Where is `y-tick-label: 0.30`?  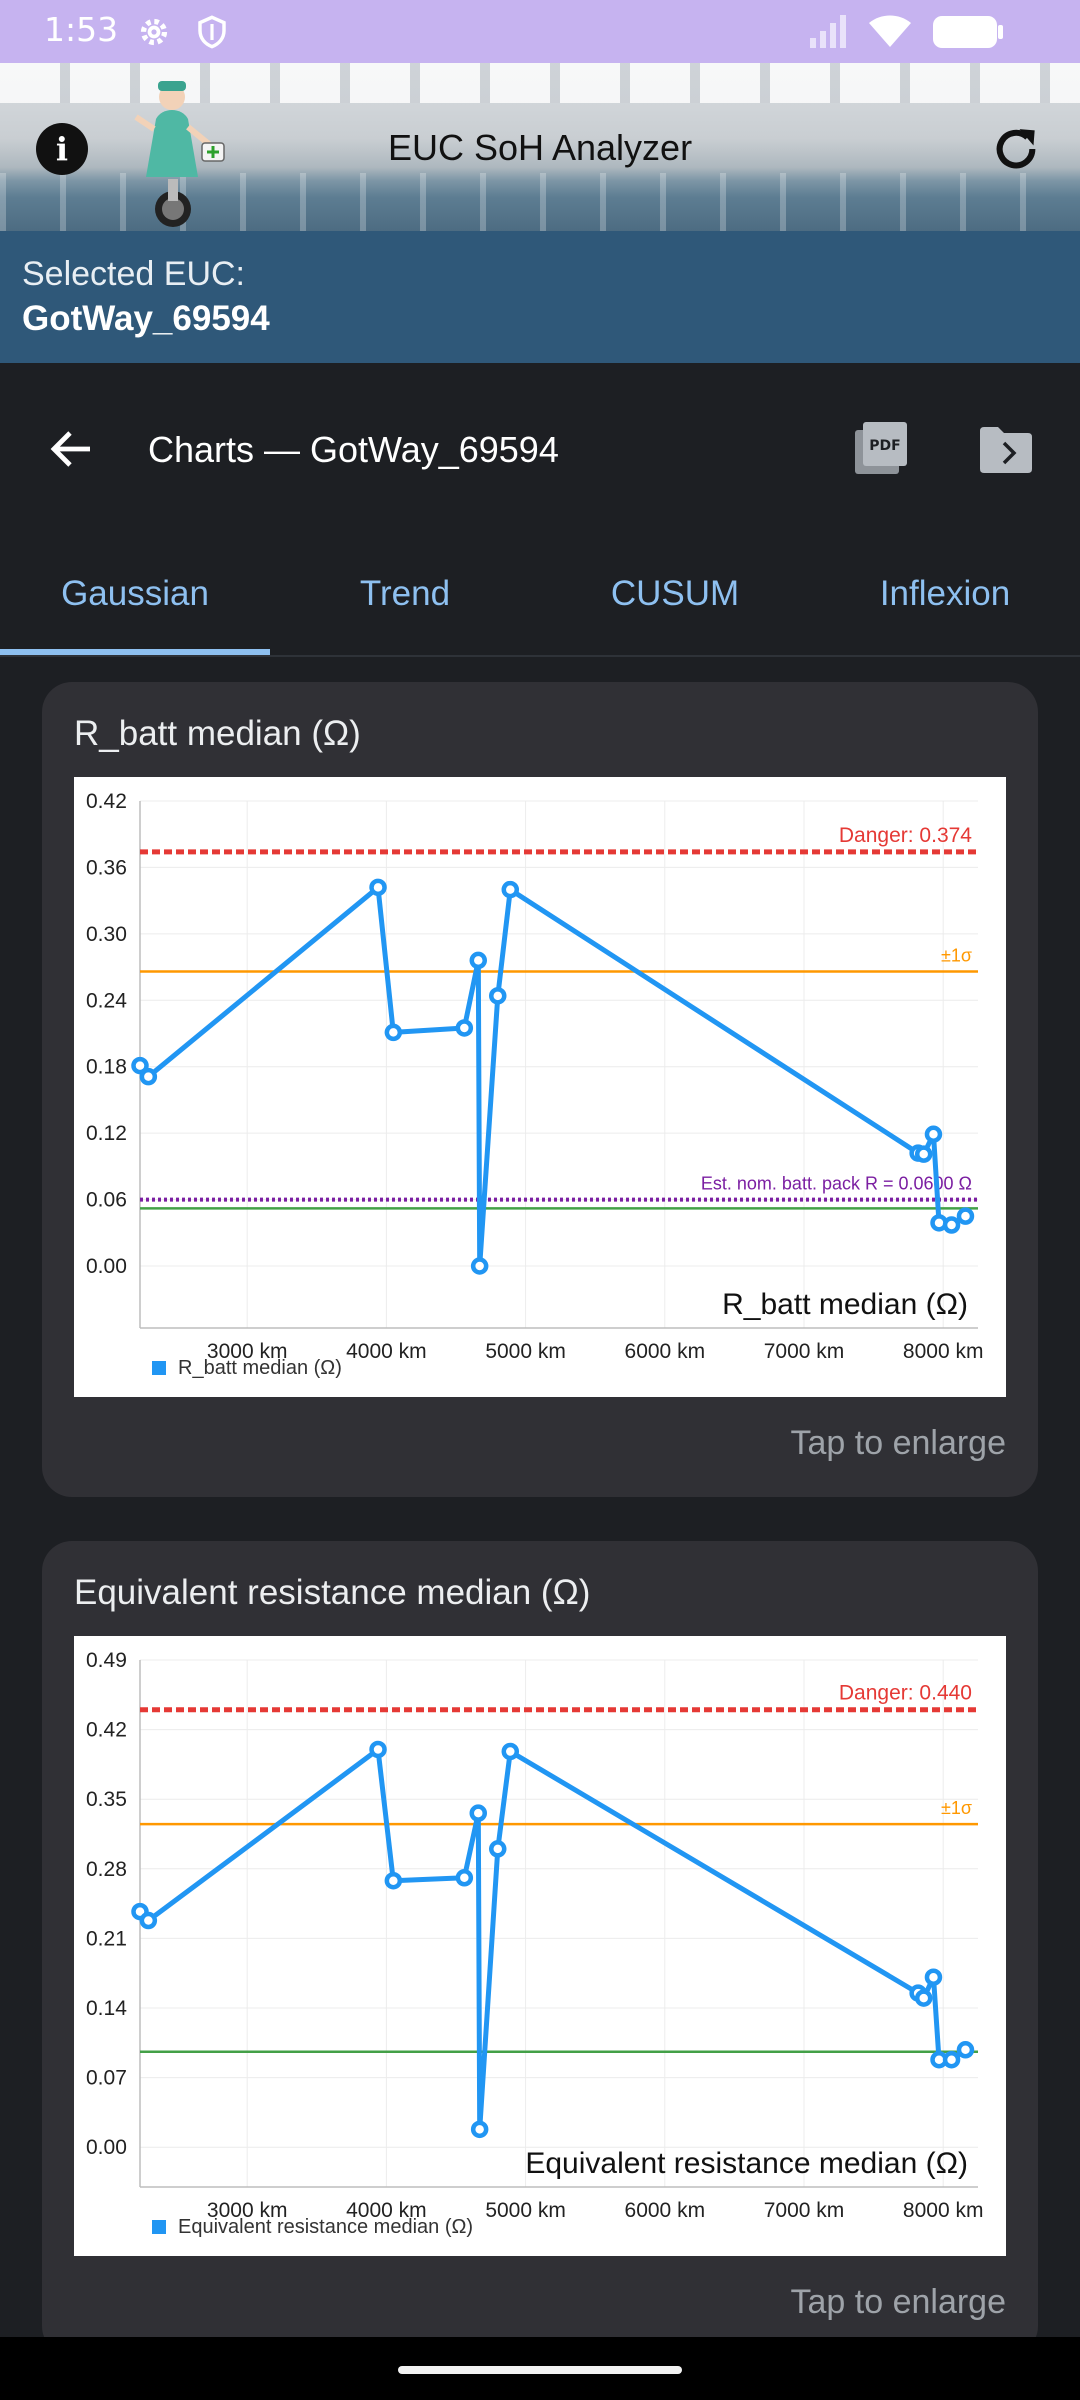
y-tick-label: 0.30 is located at coordinates (106, 934).